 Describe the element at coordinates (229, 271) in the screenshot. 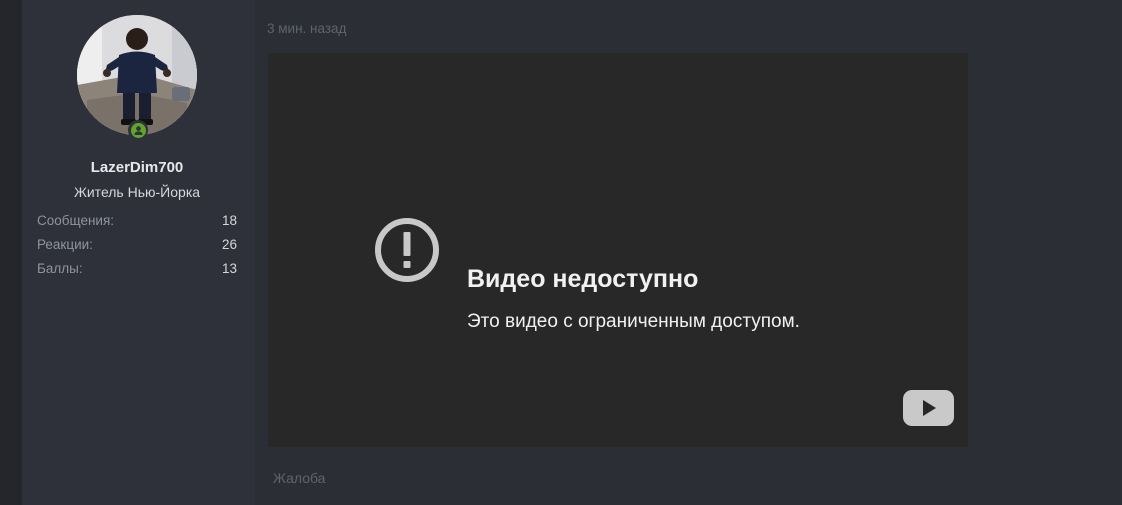

I see `stat-value: 13` at that location.